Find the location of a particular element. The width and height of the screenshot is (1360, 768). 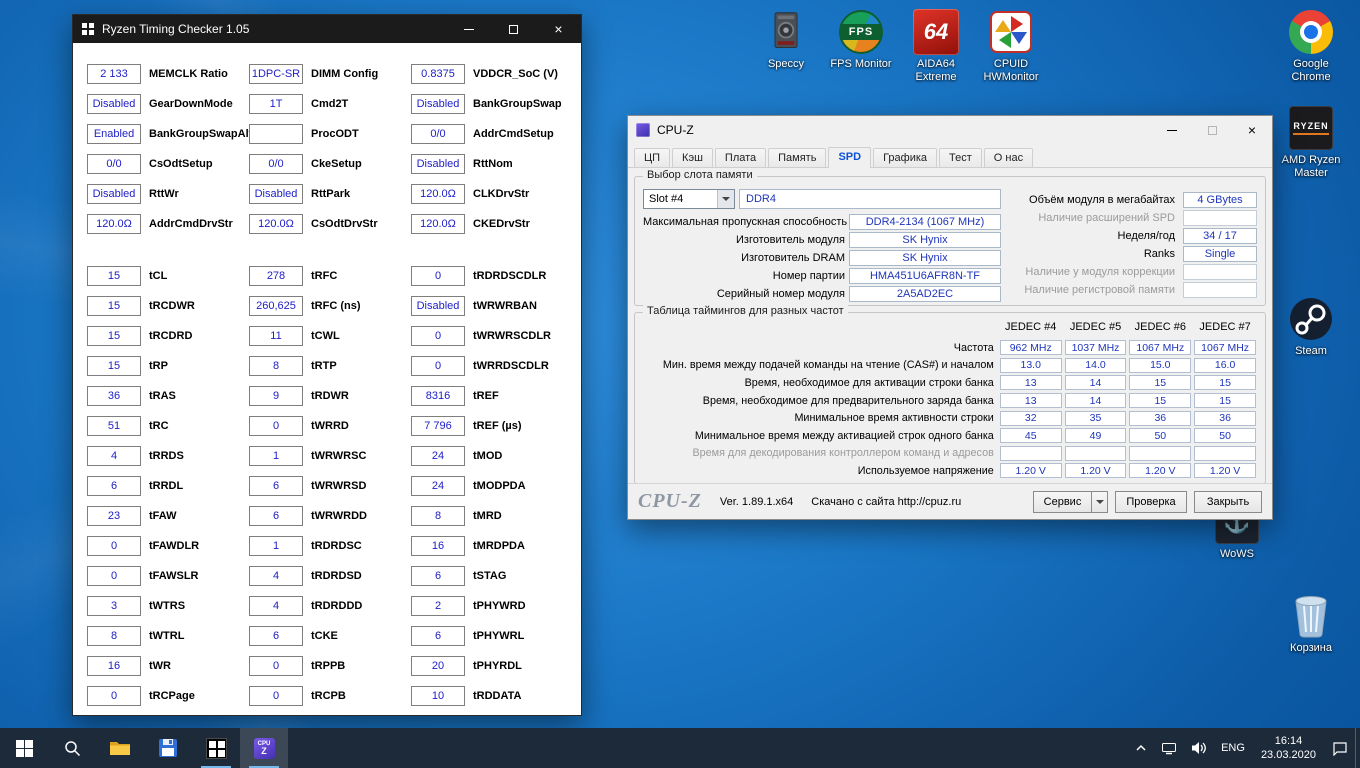

timings-cell: 15.0 is located at coordinates (1160, 365).